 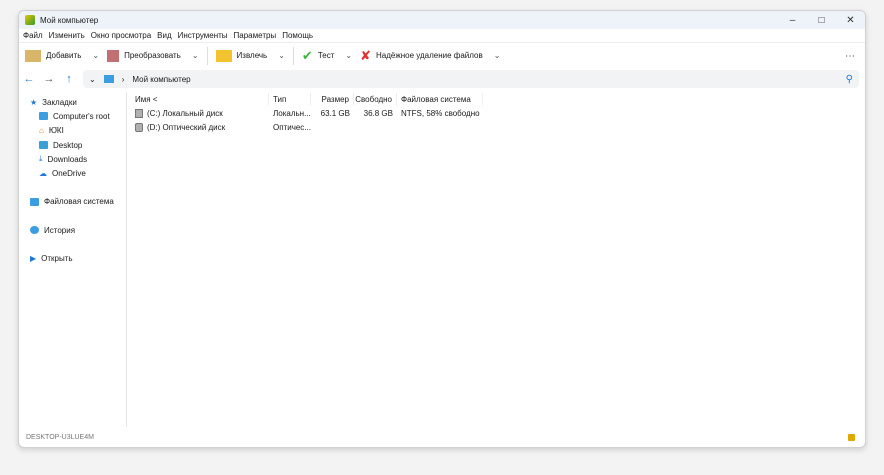 What do you see at coordinates (849, 79) in the screenshot?
I see `search-icon: ⚲` at bounding box center [849, 79].